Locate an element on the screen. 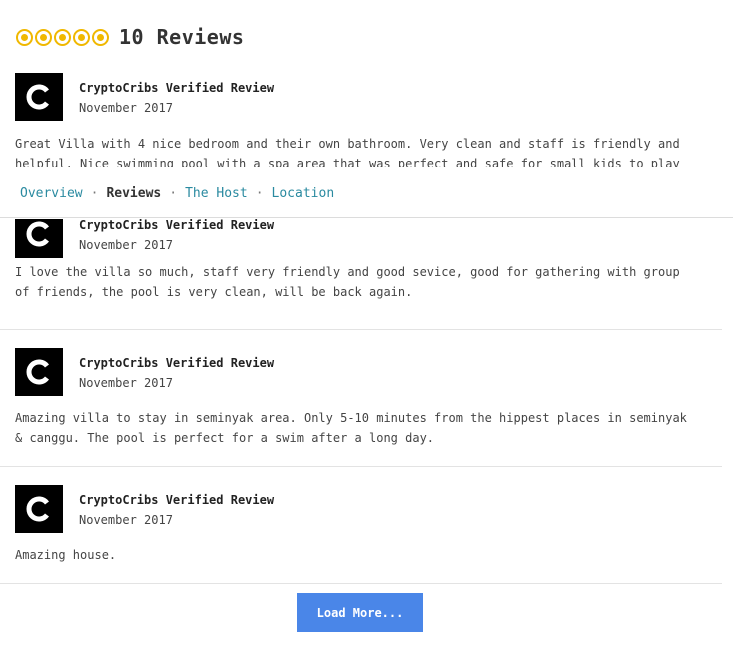 The image size is (733, 646). nav-reviews: Reviews is located at coordinates (133, 193).